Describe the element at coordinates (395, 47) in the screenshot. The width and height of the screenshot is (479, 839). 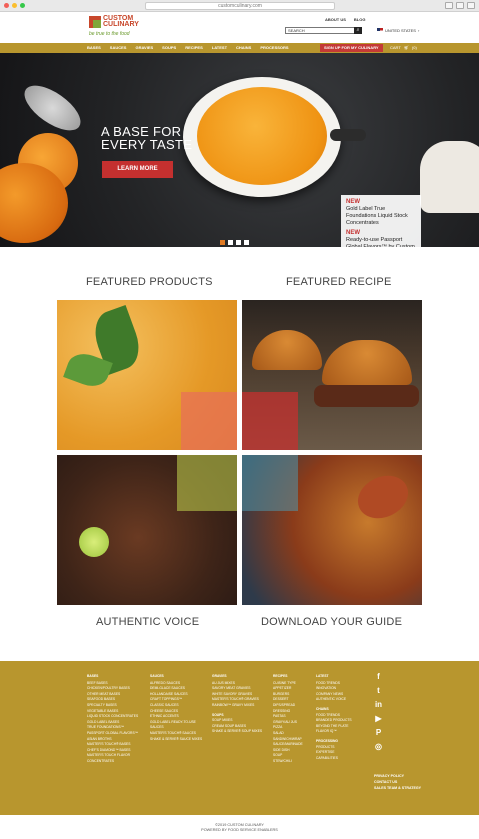
I see `cart-label: CART` at that location.